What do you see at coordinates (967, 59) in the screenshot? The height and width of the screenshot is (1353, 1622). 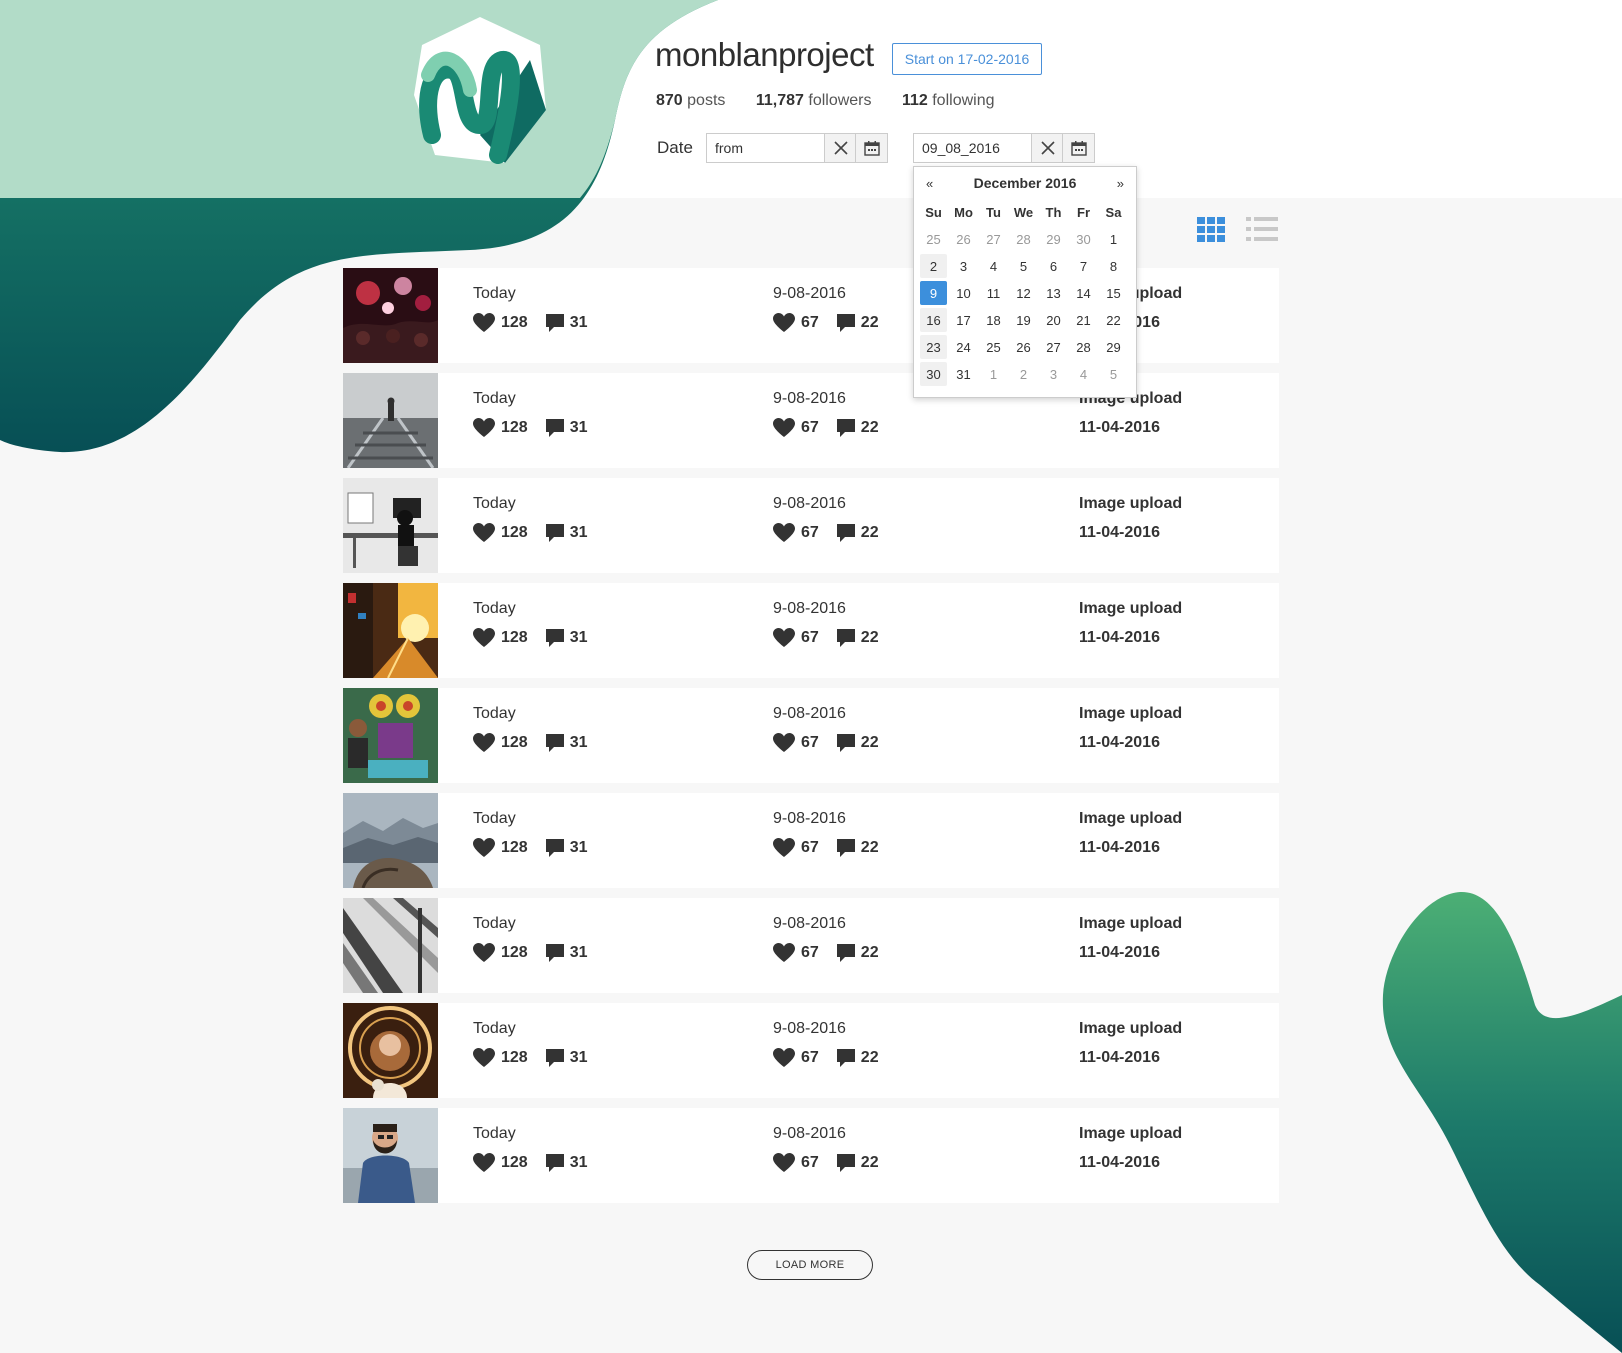 I see `start-date-badge: Start on 17-02-2016` at bounding box center [967, 59].